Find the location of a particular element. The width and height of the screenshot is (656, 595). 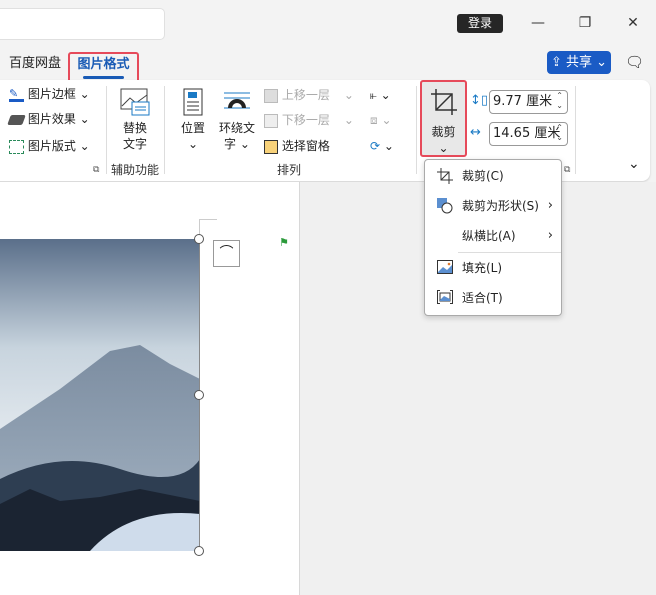

send-backward-icon is located at coordinates (271, 120).